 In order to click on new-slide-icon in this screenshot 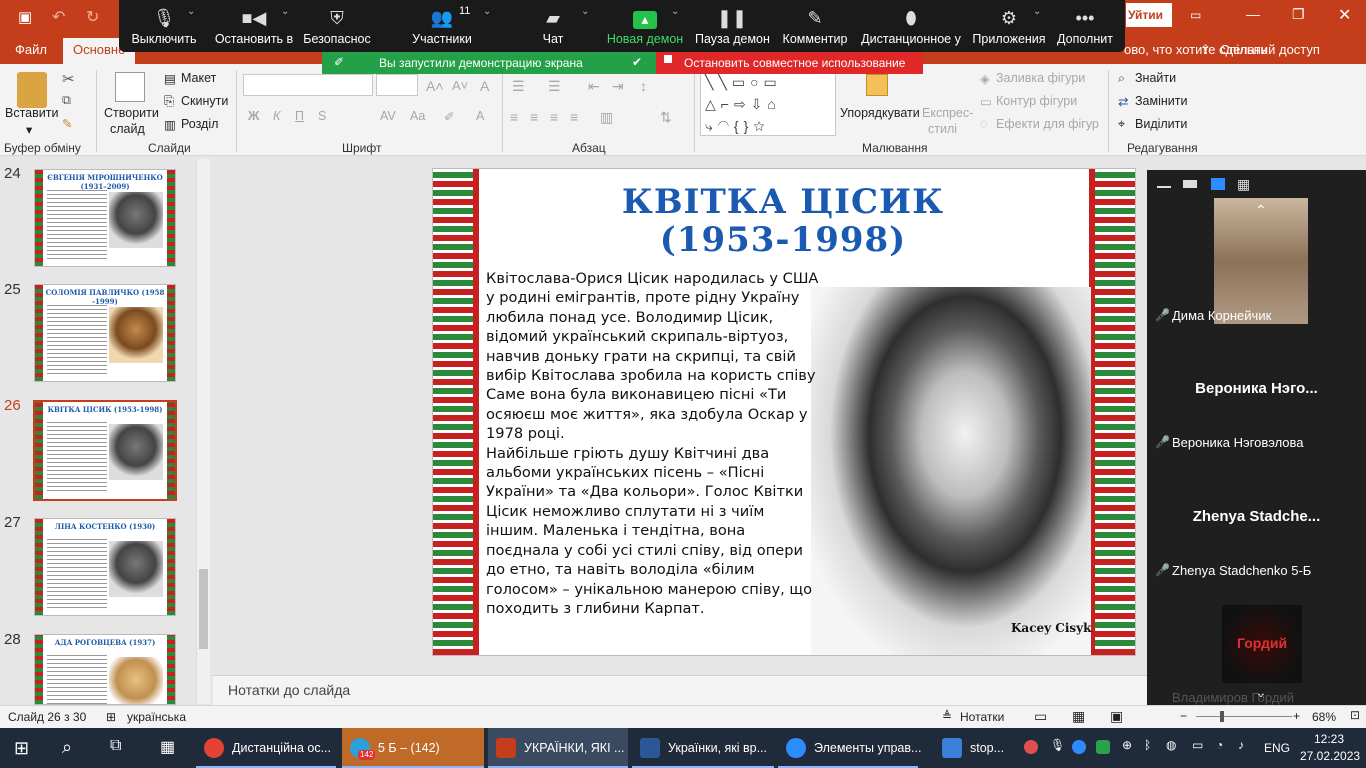, I will do `click(130, 87)`.